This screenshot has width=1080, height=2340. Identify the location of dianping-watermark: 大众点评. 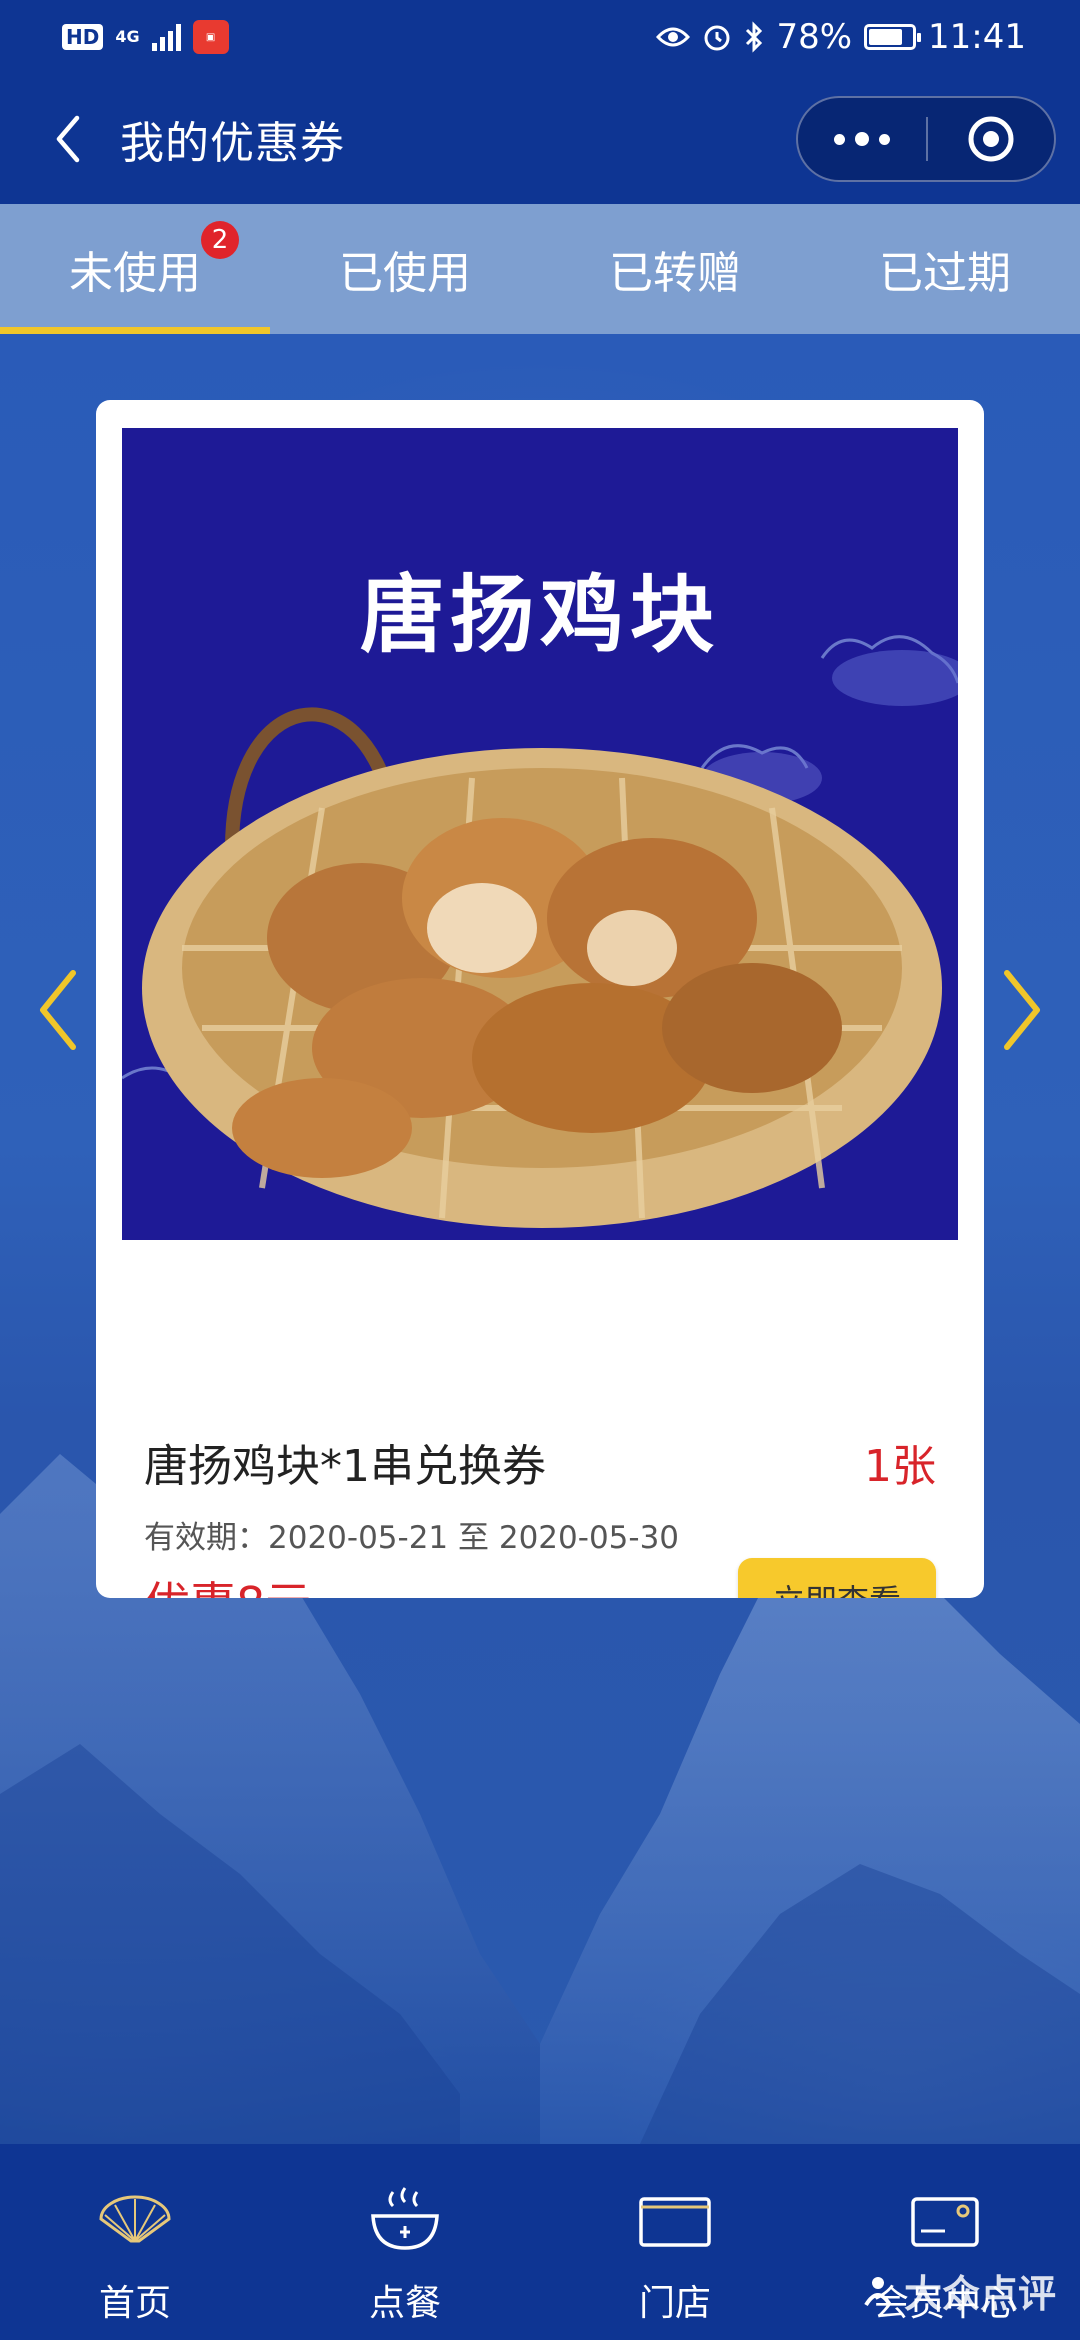
(957, 2290).